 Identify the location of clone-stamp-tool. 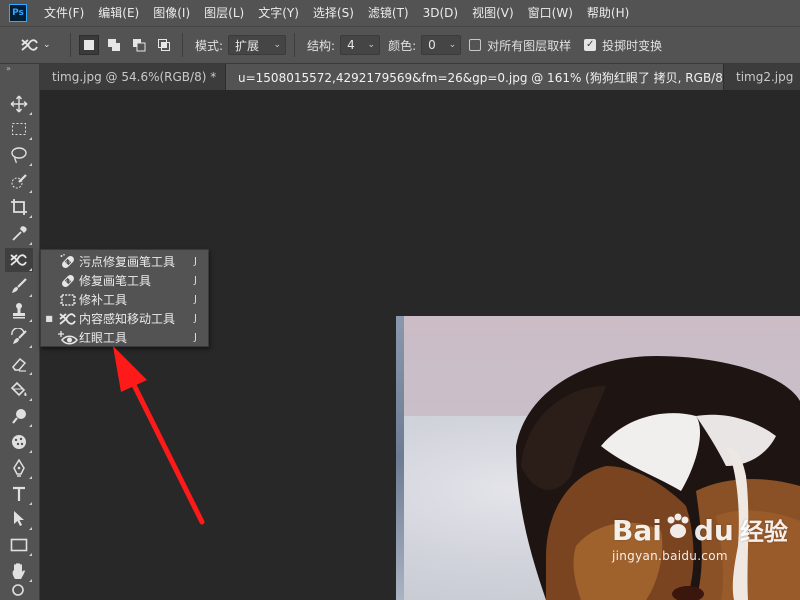
(19, 311).